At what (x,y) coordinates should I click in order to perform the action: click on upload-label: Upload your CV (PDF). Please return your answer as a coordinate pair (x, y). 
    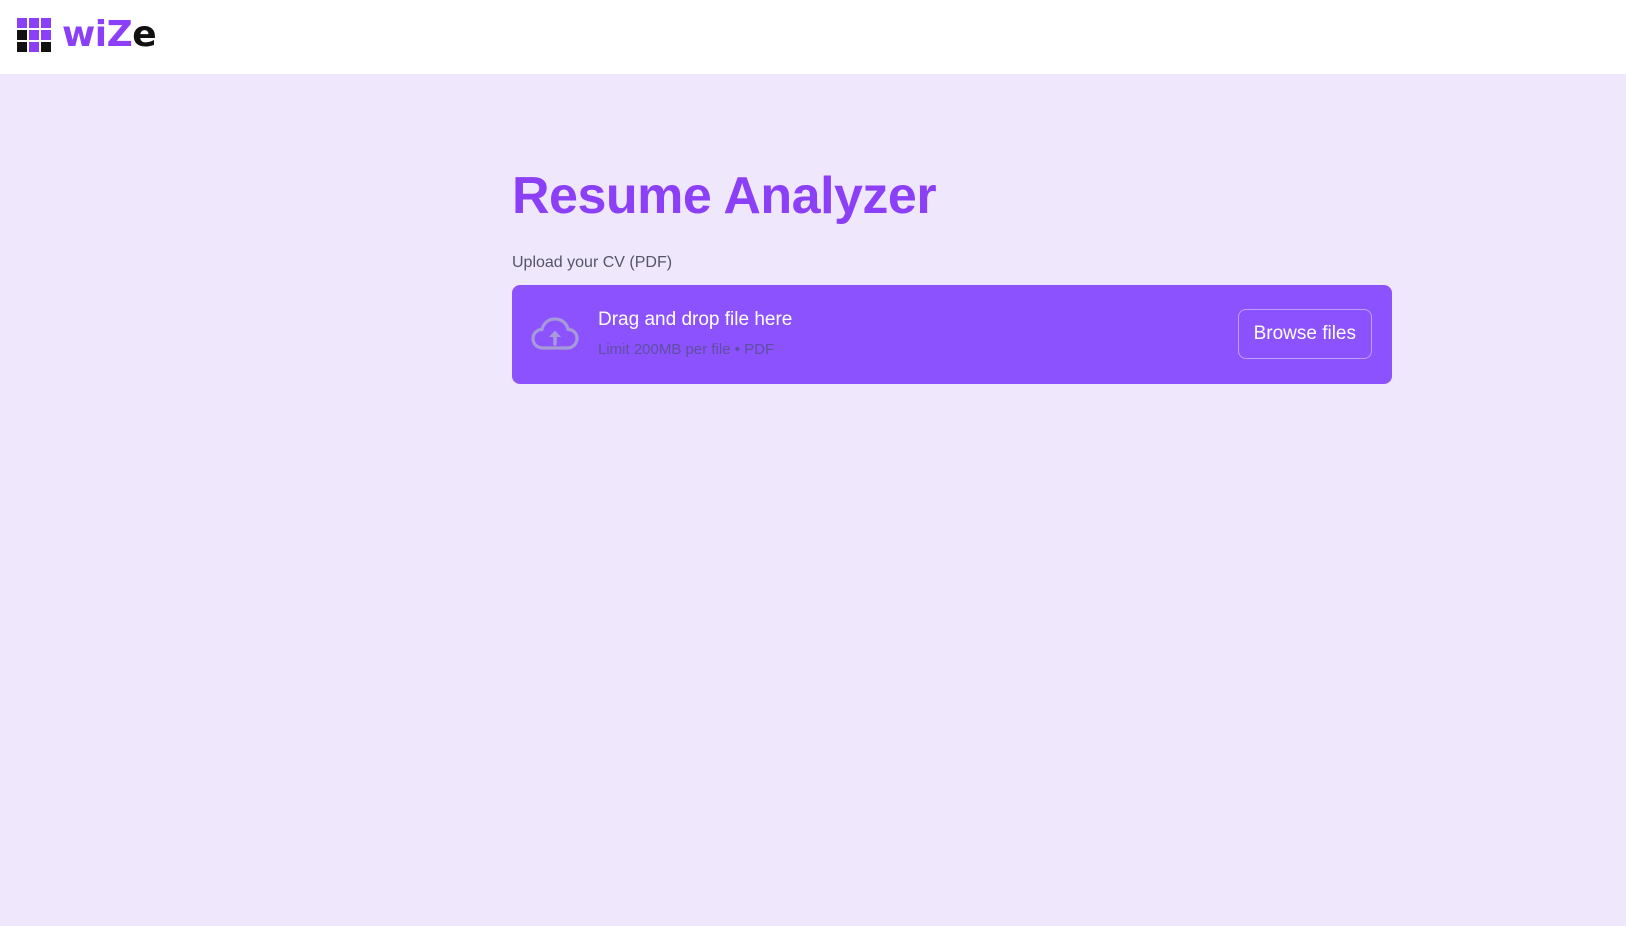
    Looking at the image, I should click on (592, 262).